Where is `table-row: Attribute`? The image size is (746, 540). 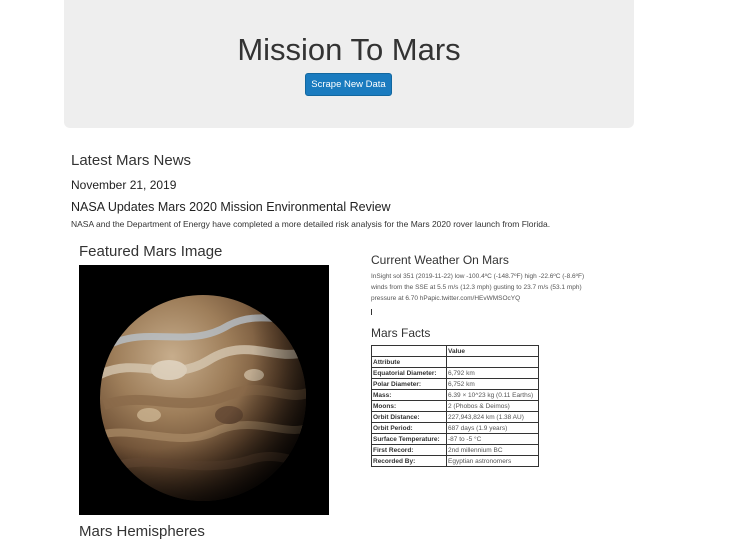 table-row: Attribute is located at coordinates (455, 362).